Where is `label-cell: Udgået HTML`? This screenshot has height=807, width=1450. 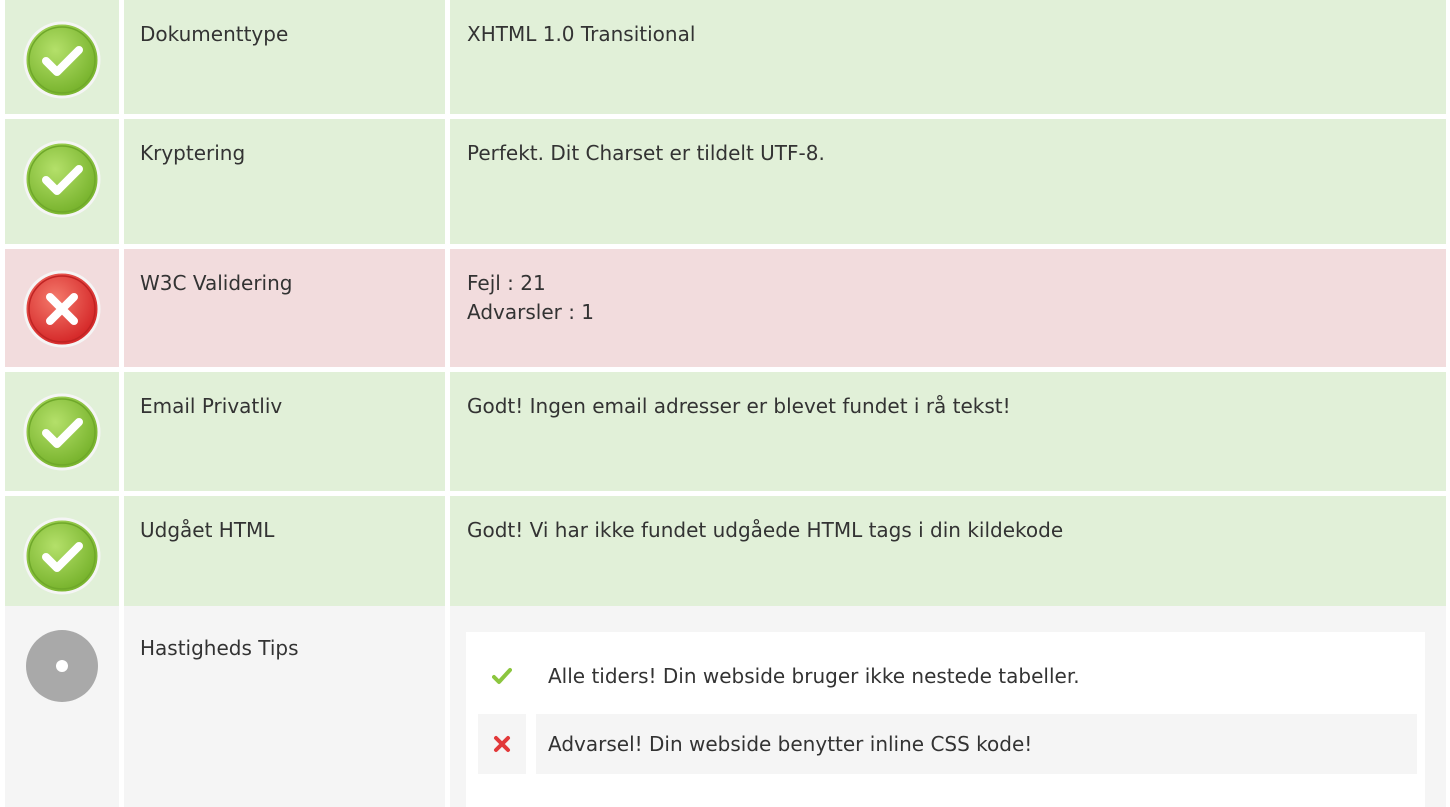 label-cell: Udgået HTML is located at coordinates (284, 552).